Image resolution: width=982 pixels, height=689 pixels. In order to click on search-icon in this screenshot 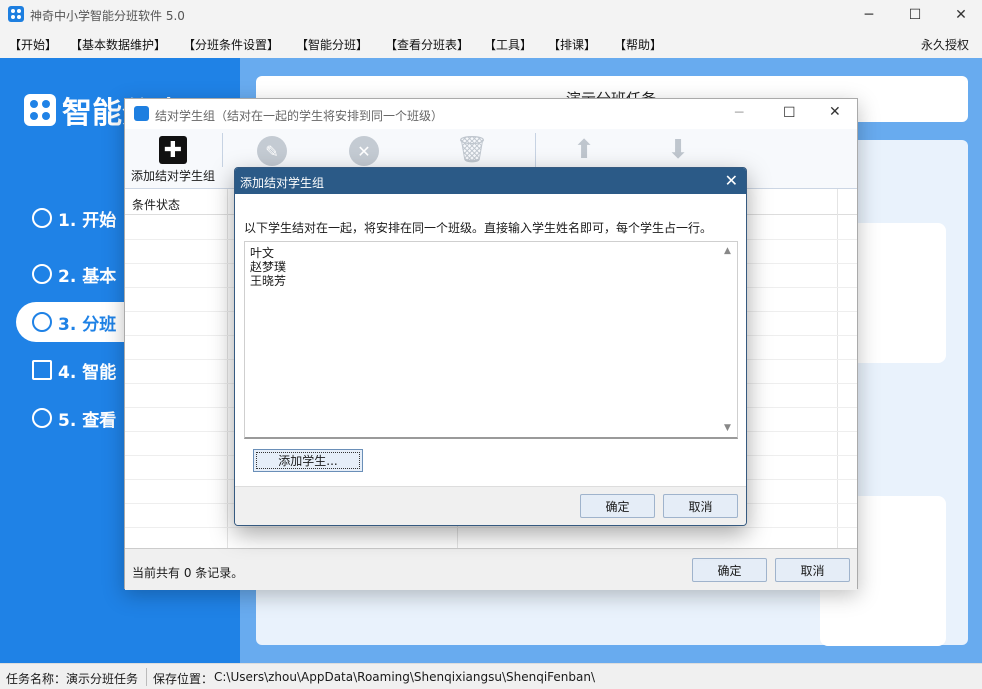, I will do `click(42, 418)`.